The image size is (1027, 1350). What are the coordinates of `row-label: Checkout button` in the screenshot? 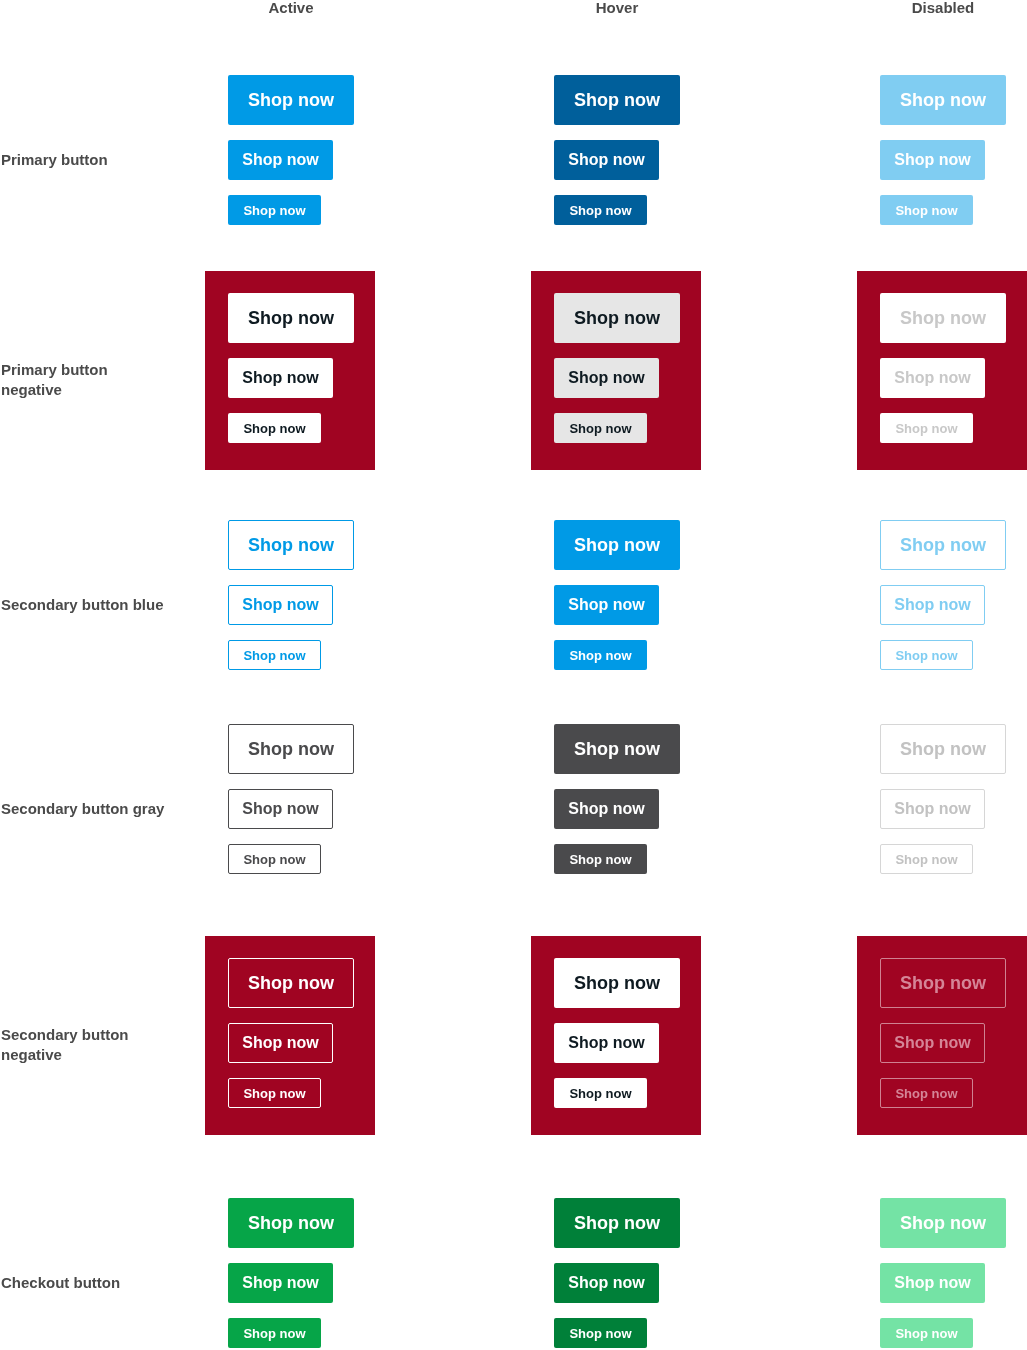 It's located at (60, 1283).